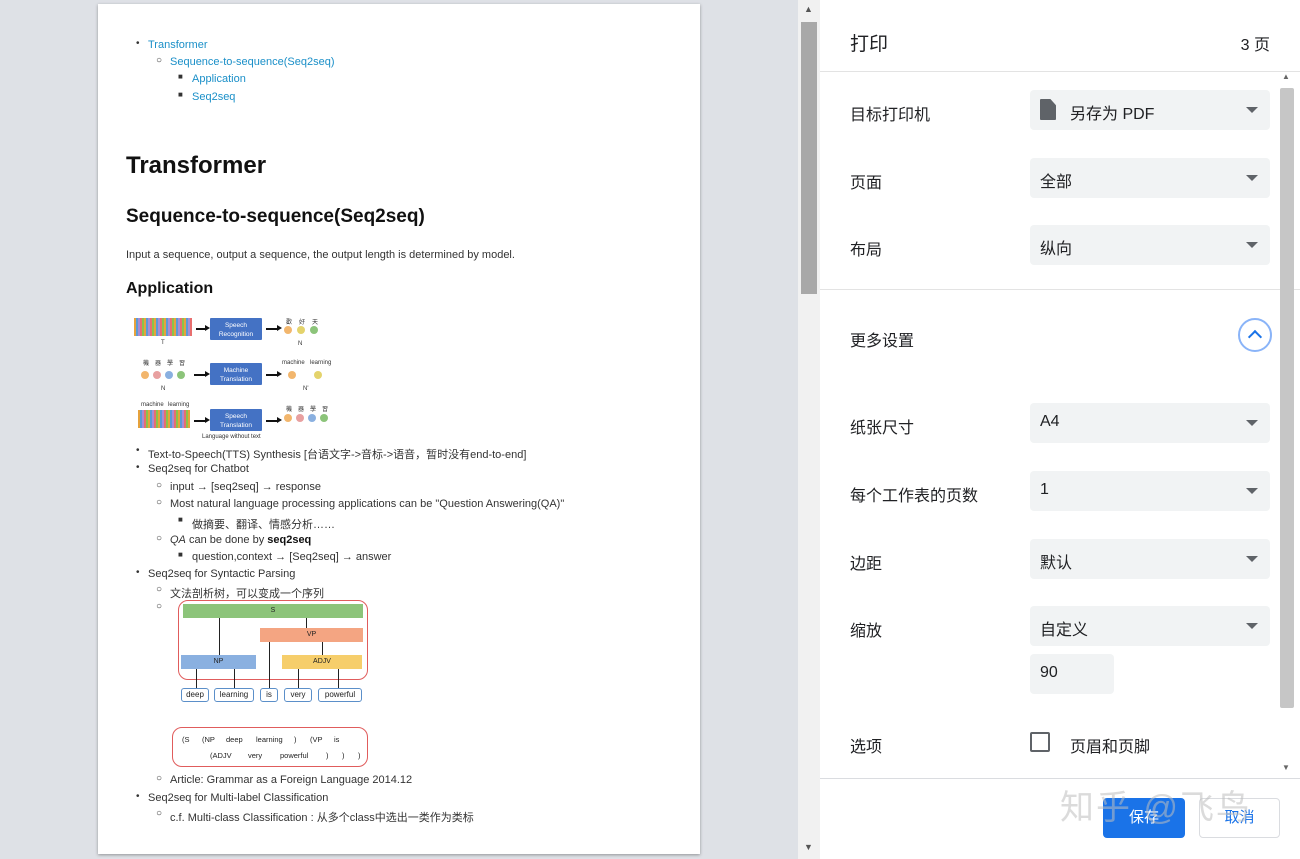 The height and width of the screenshot is (859, 1300). I want to click on sequence-token: (ADJV, so click(221, 755).